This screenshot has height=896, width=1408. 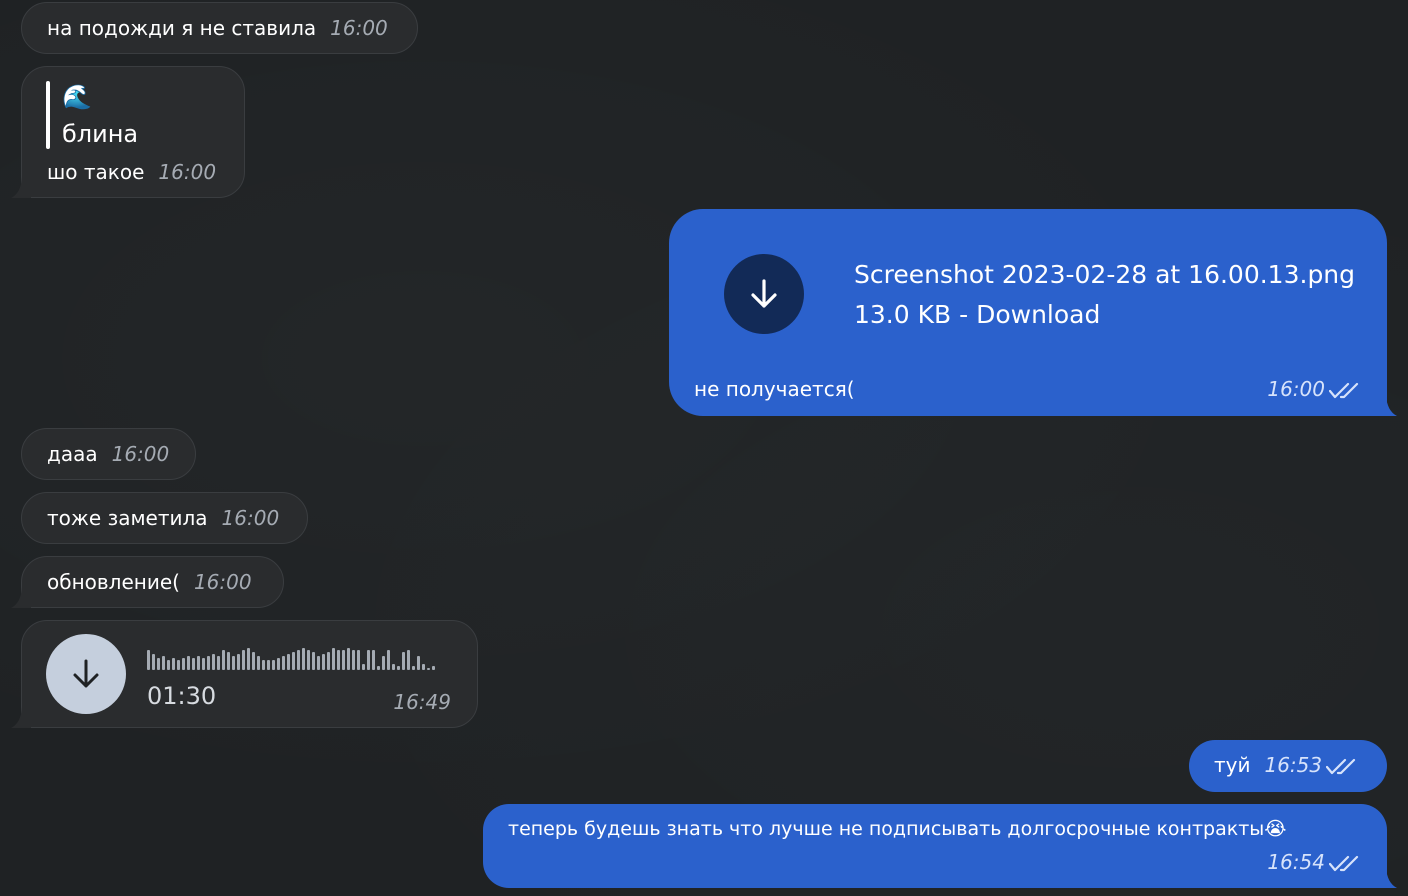 What do you see at coordinates (977, 315) in the screenshot?
I see `file-meta: 13.0 KB - Download` at bounding box center [977, 315].